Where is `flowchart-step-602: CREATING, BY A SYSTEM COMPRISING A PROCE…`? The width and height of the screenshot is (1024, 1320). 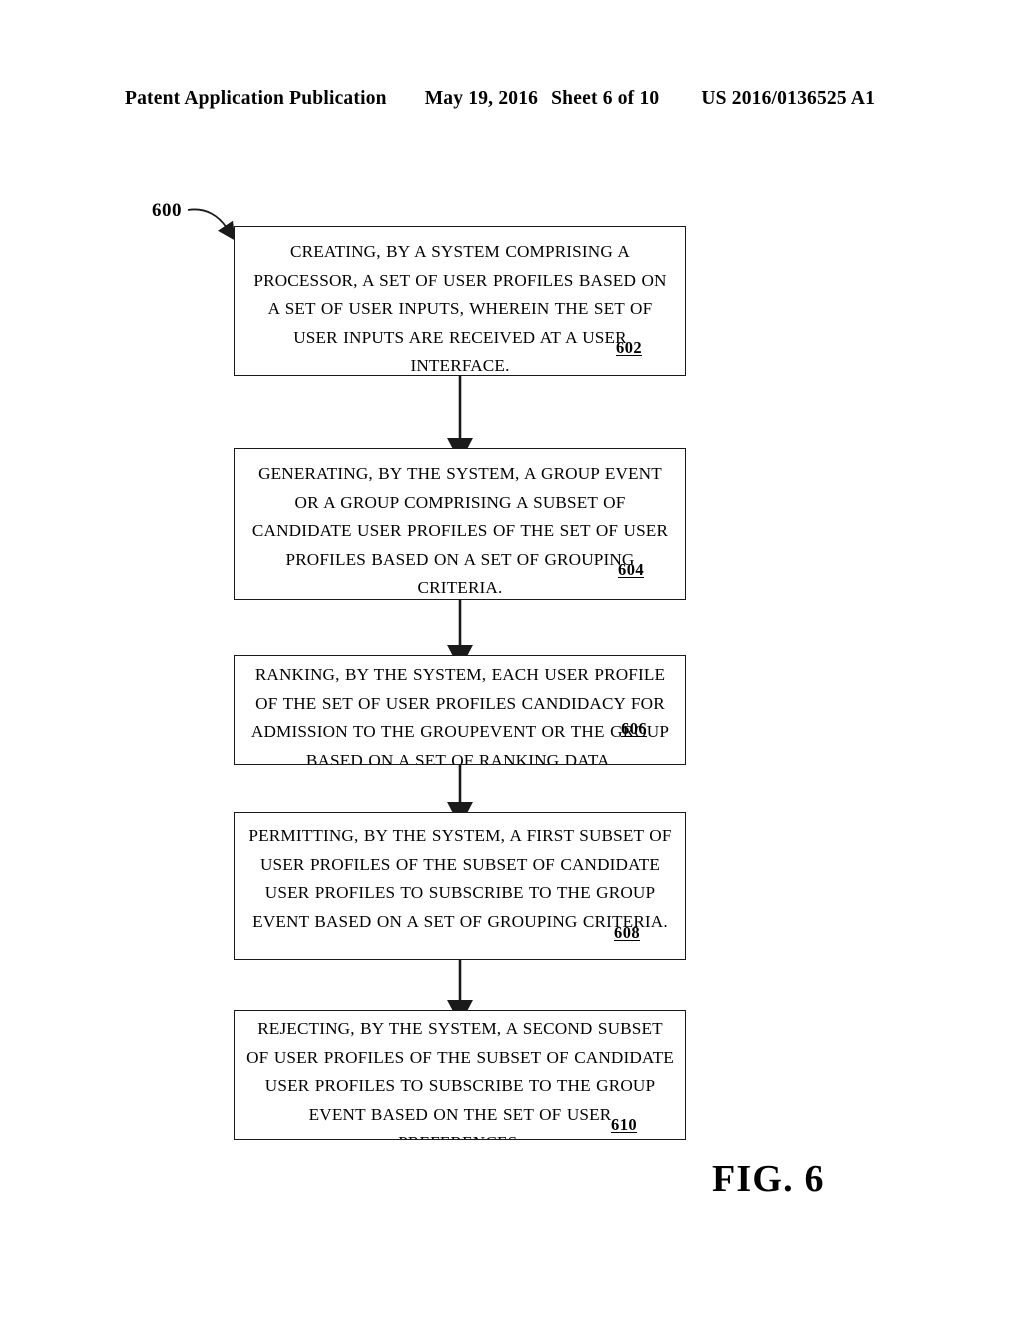 flowchart-step-602: CREATING, BY A SYSTEM COMPRISING A PROCE… is located at coordinates (460, 301).